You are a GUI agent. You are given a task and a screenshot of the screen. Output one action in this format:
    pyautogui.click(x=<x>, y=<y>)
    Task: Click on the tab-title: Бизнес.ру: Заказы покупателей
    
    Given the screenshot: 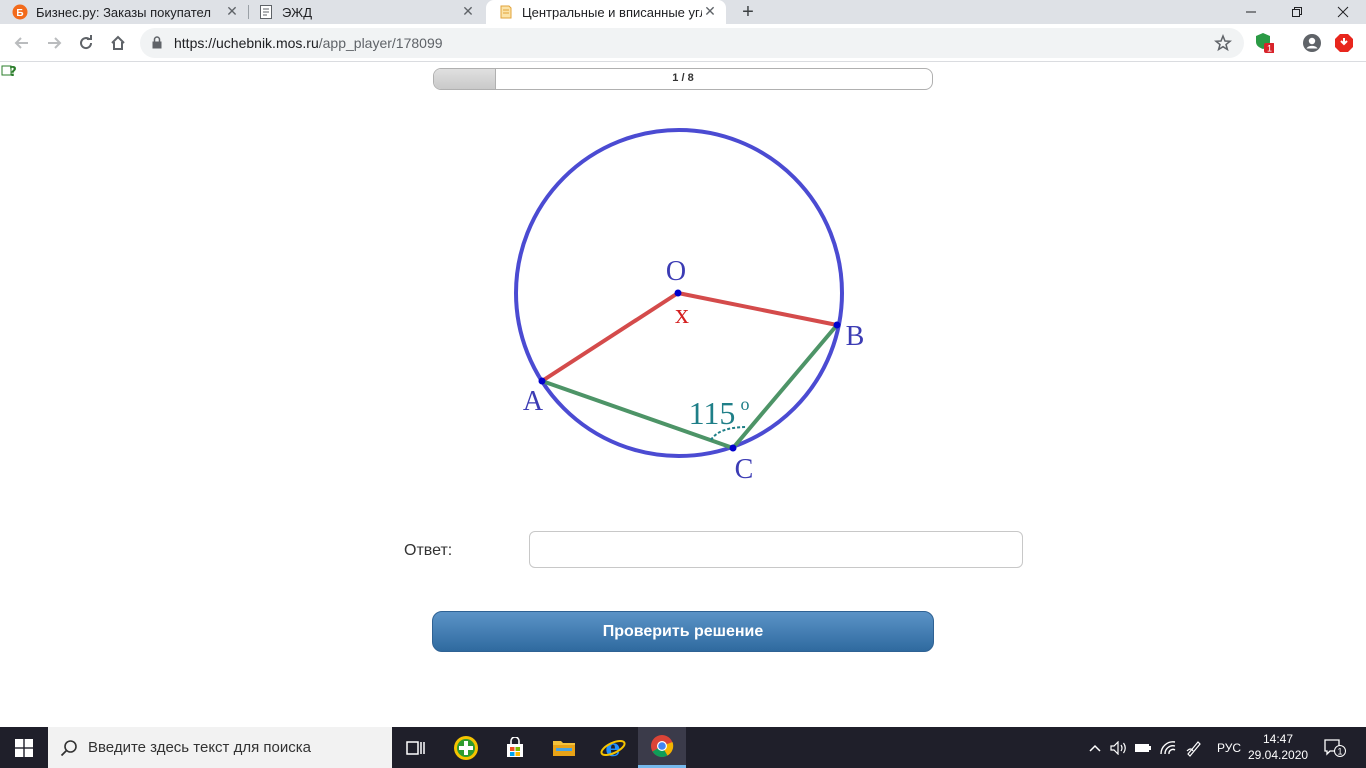 What is the action you would take?
    pyautogui.click(x=123, y=12)
    